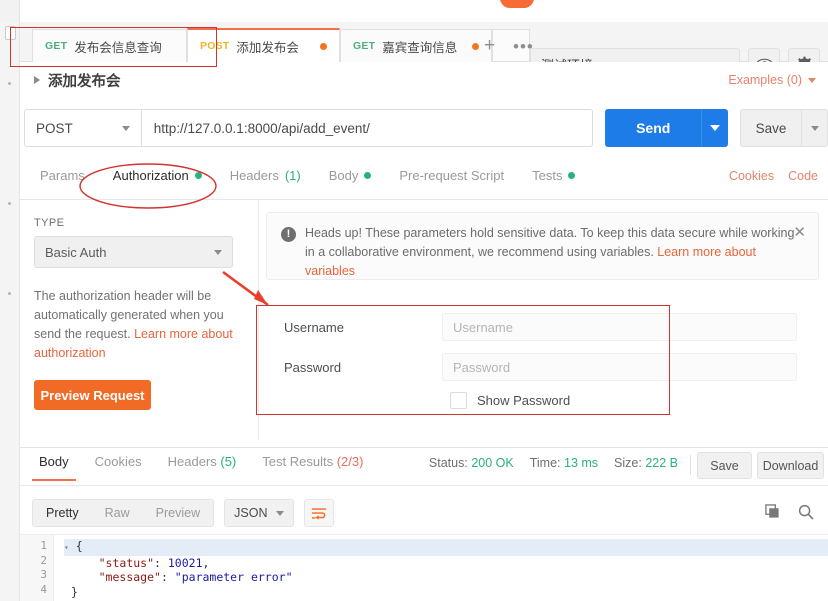 Image resolution: width=828 pixels, height=601 pixels. I want to click on unsaved-indicator-icon, so click(475, 46).